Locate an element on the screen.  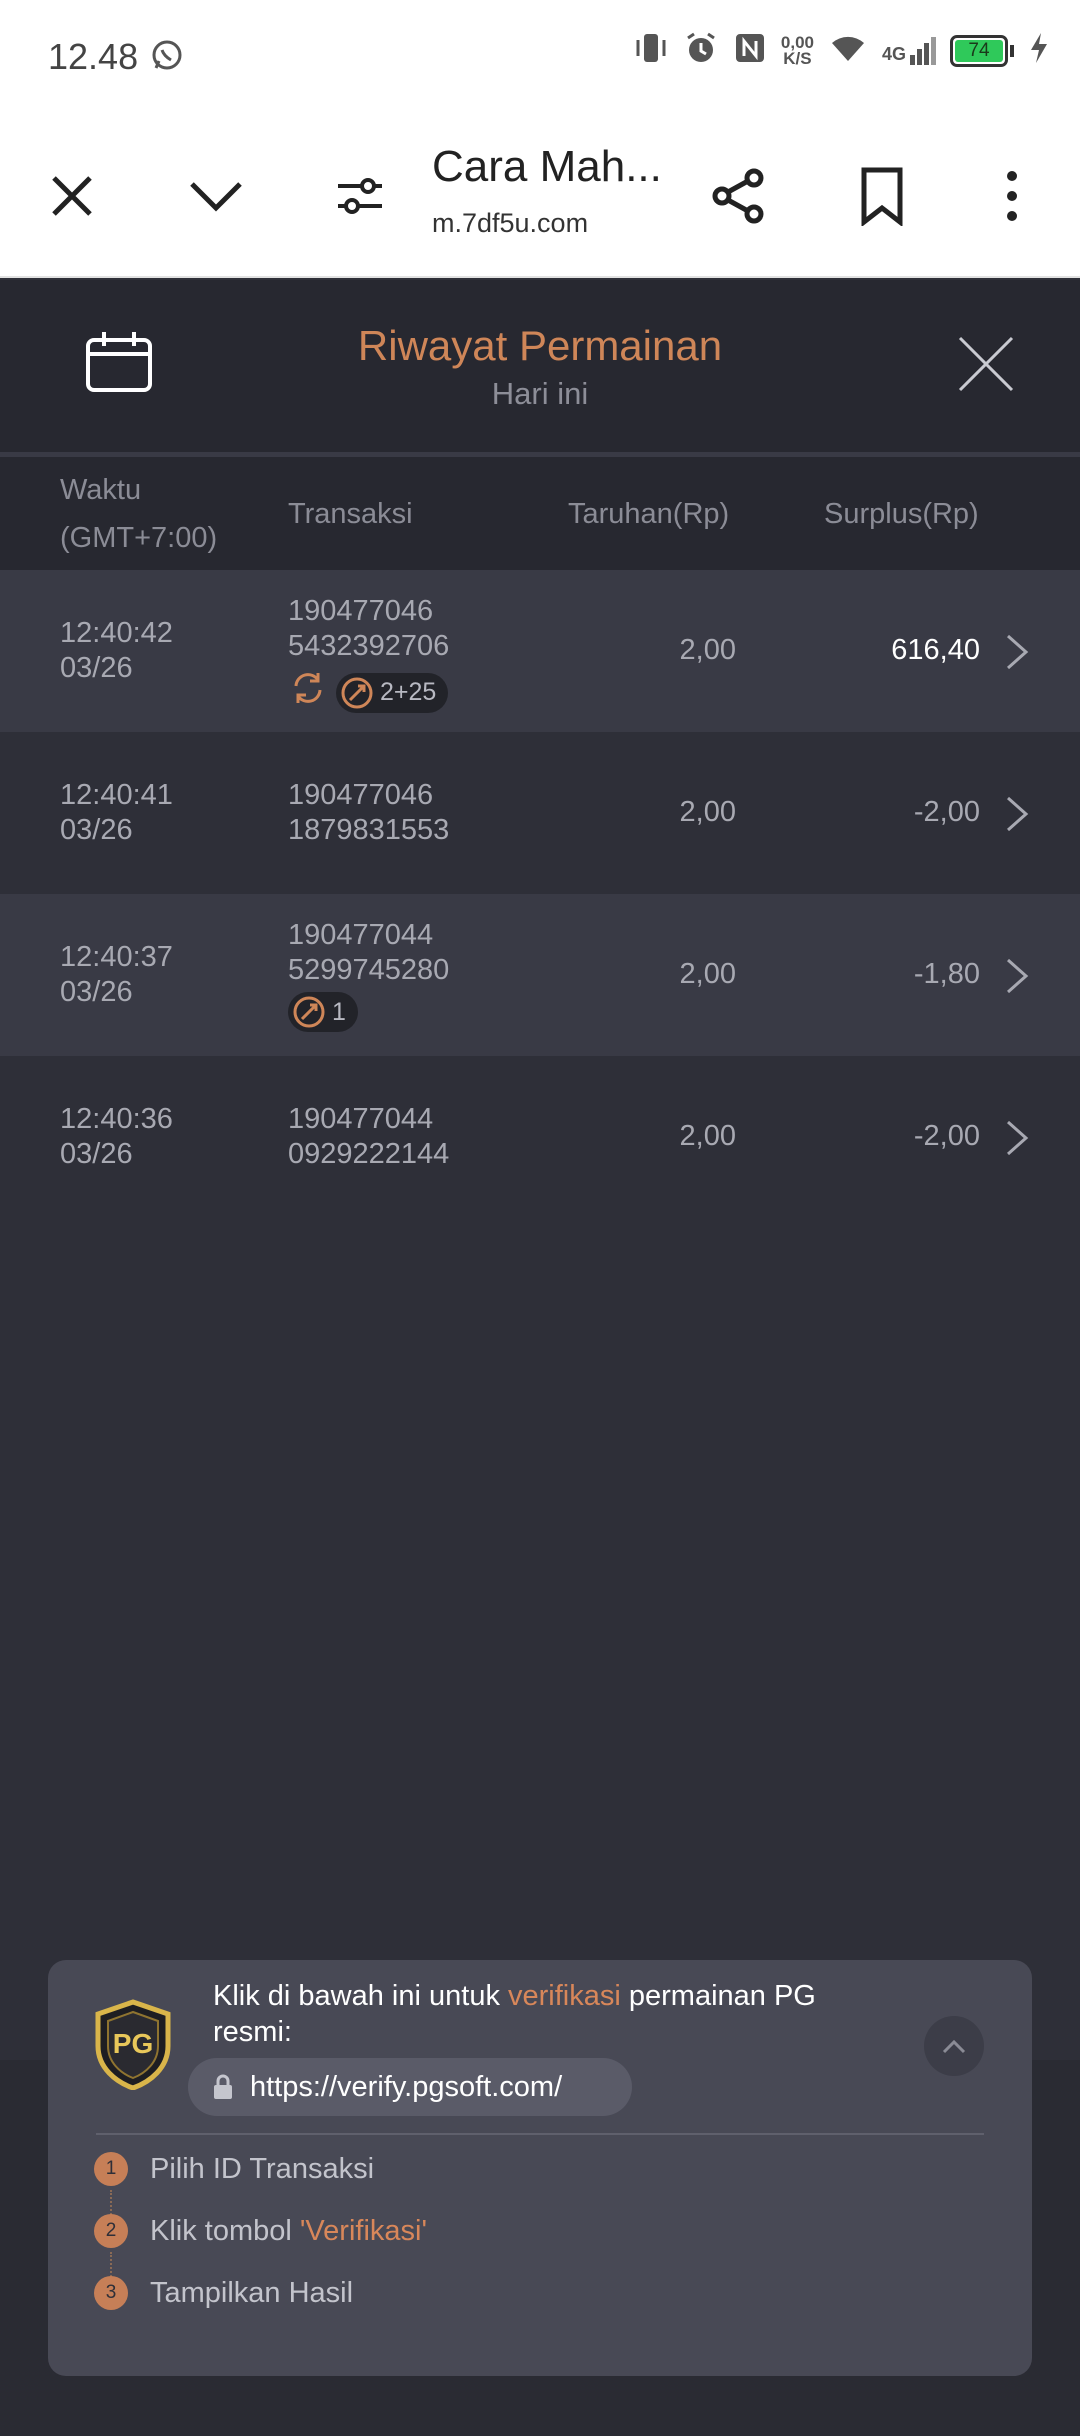
status-icons: 0,00 K/S 4G 74 is located at coordinates (841, 50).